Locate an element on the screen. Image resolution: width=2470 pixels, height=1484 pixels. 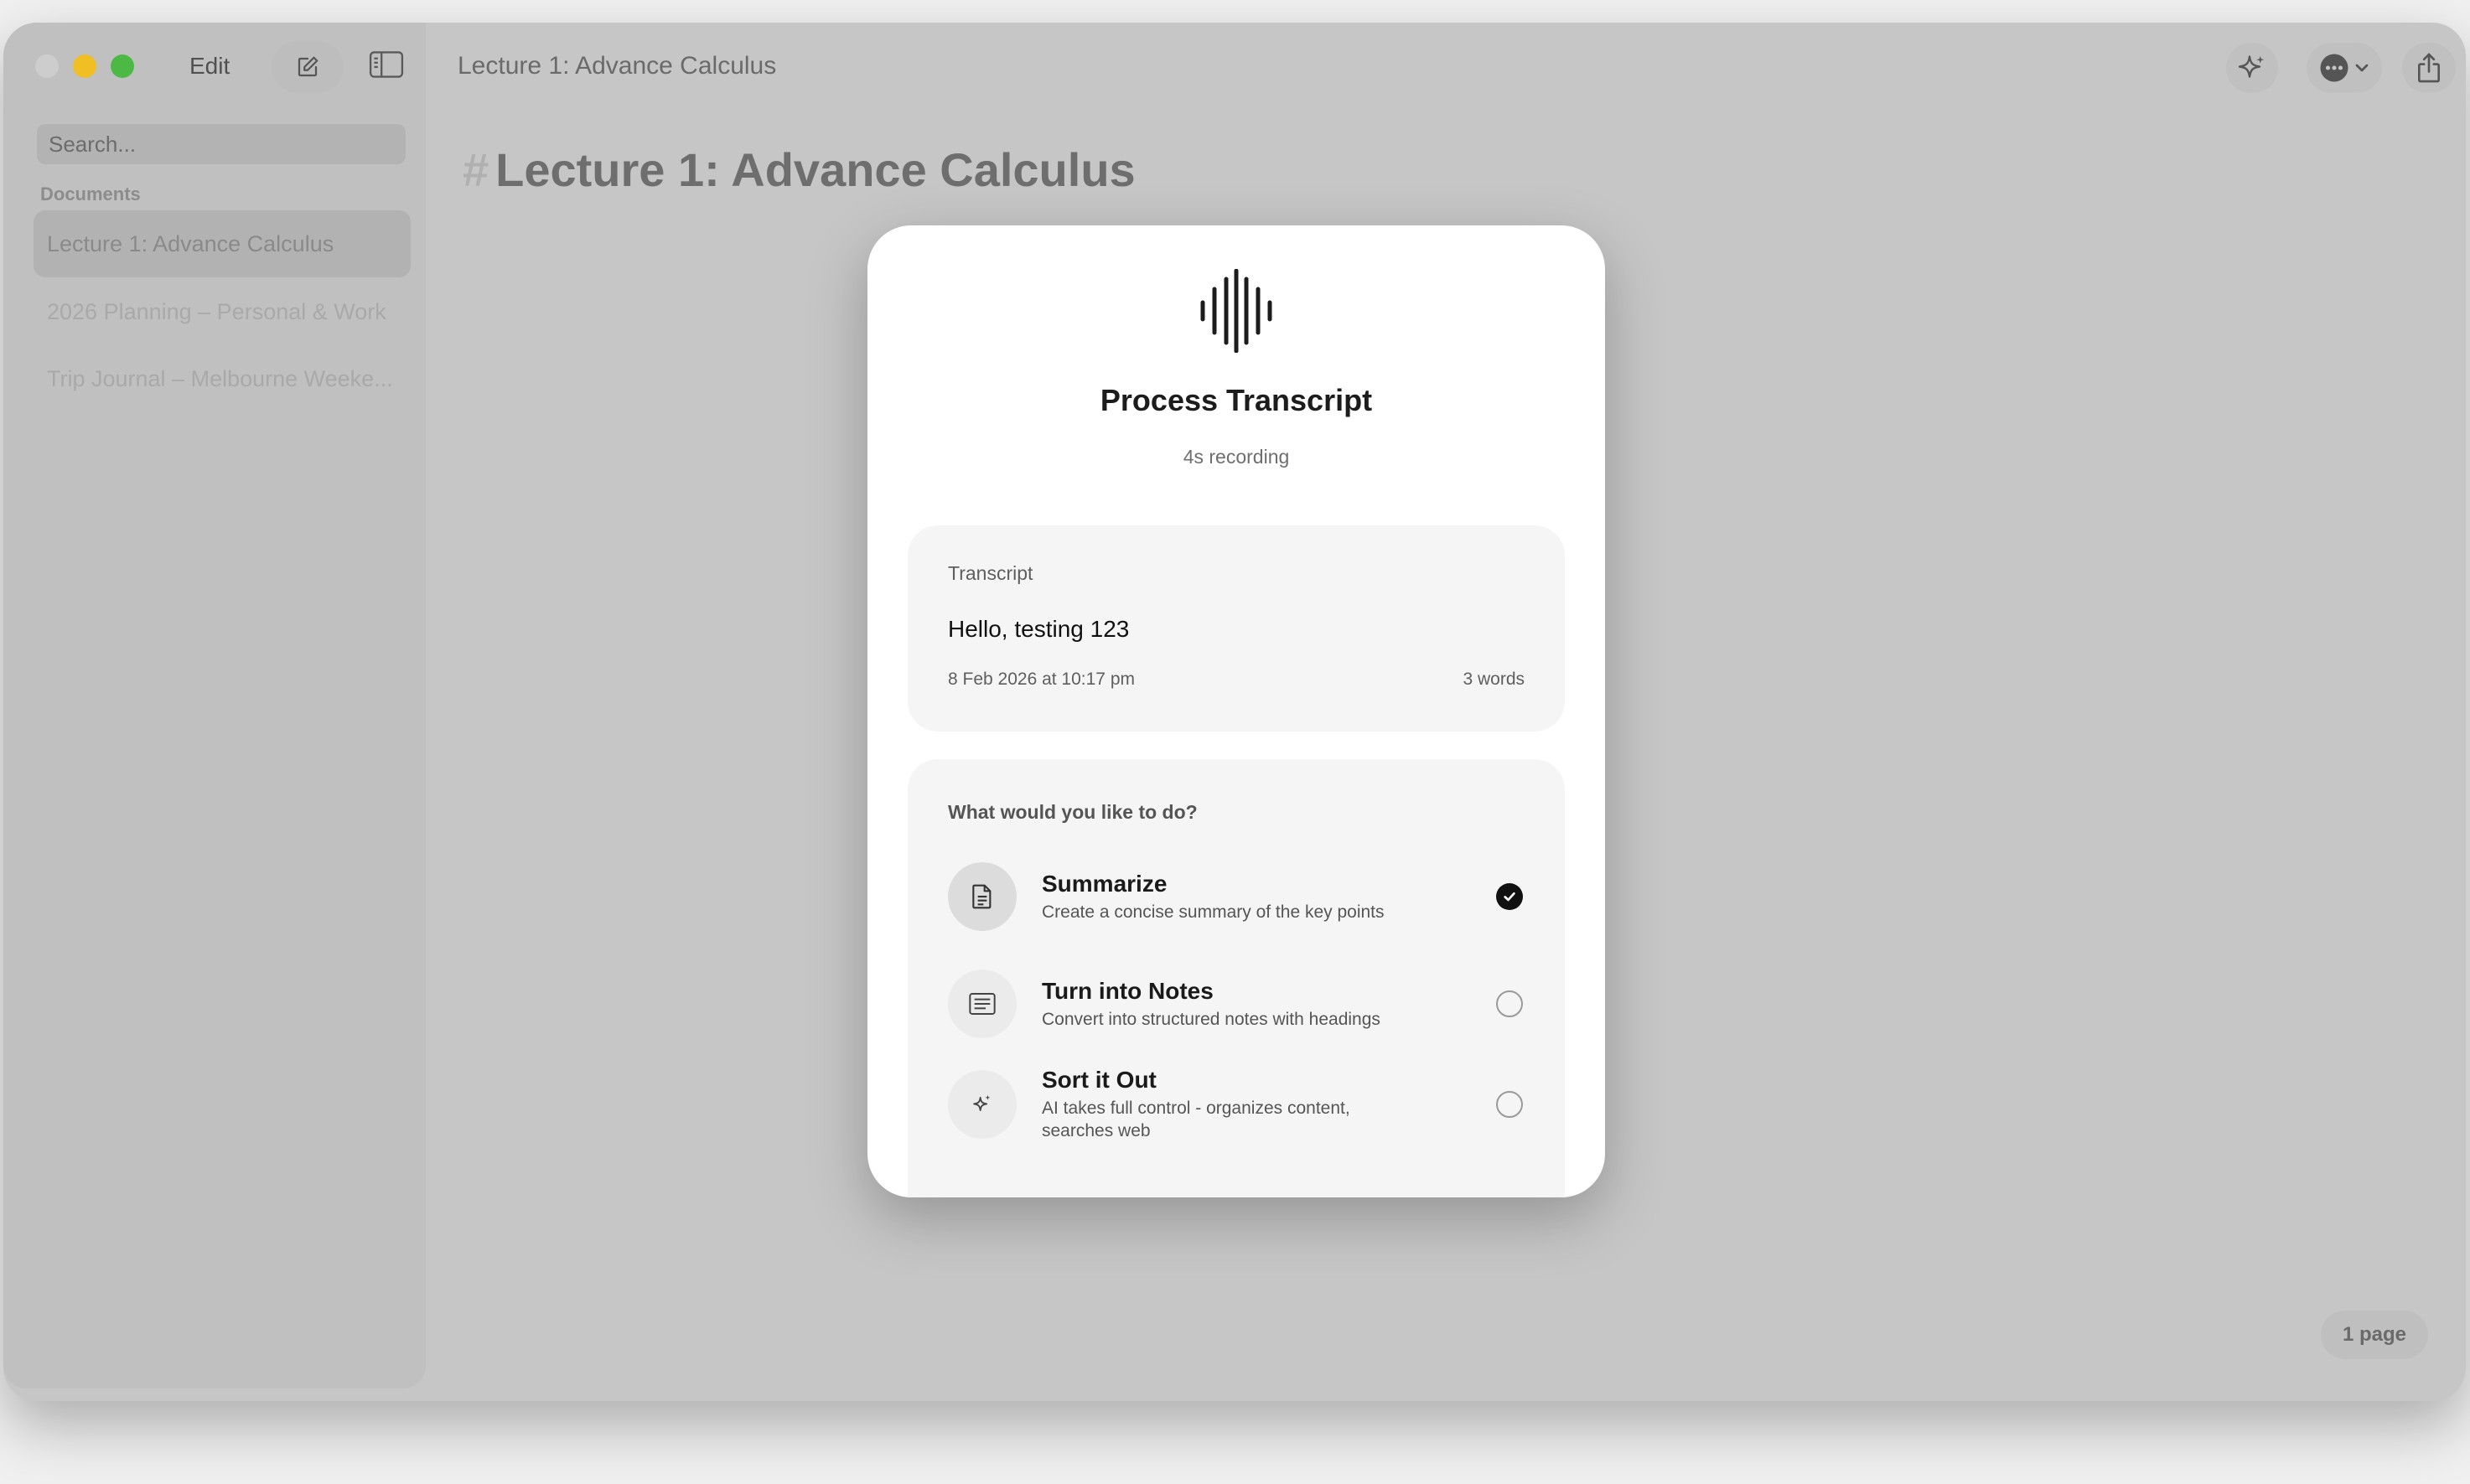
transcript-label: Transcript is located at coordinates (990, 573).